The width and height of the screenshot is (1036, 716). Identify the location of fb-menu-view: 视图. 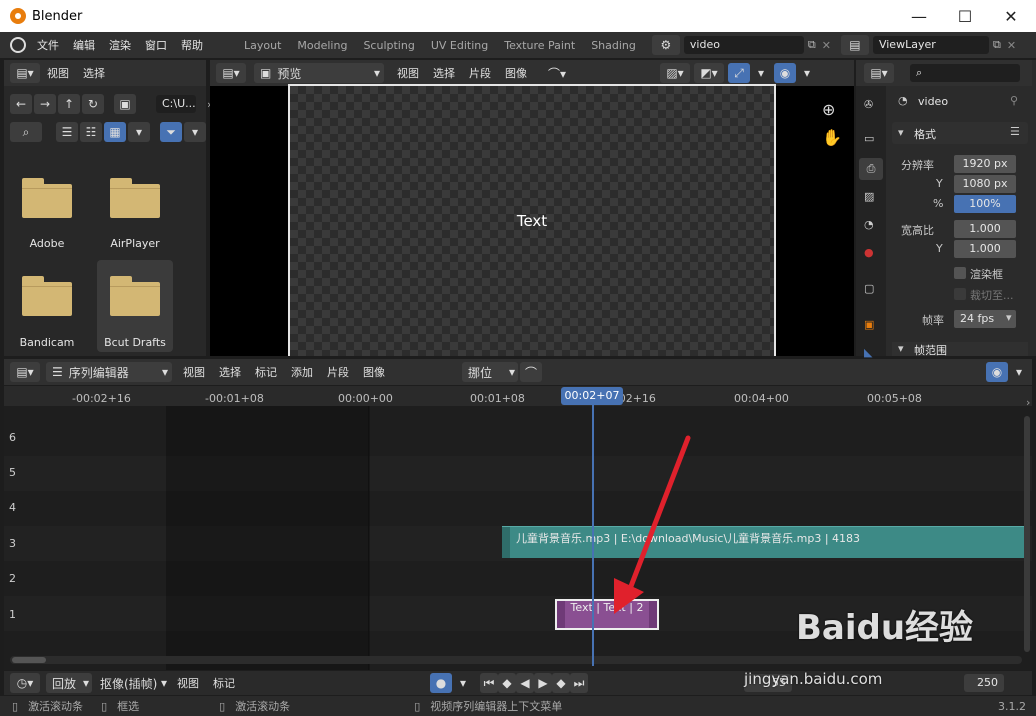
(58, 73).